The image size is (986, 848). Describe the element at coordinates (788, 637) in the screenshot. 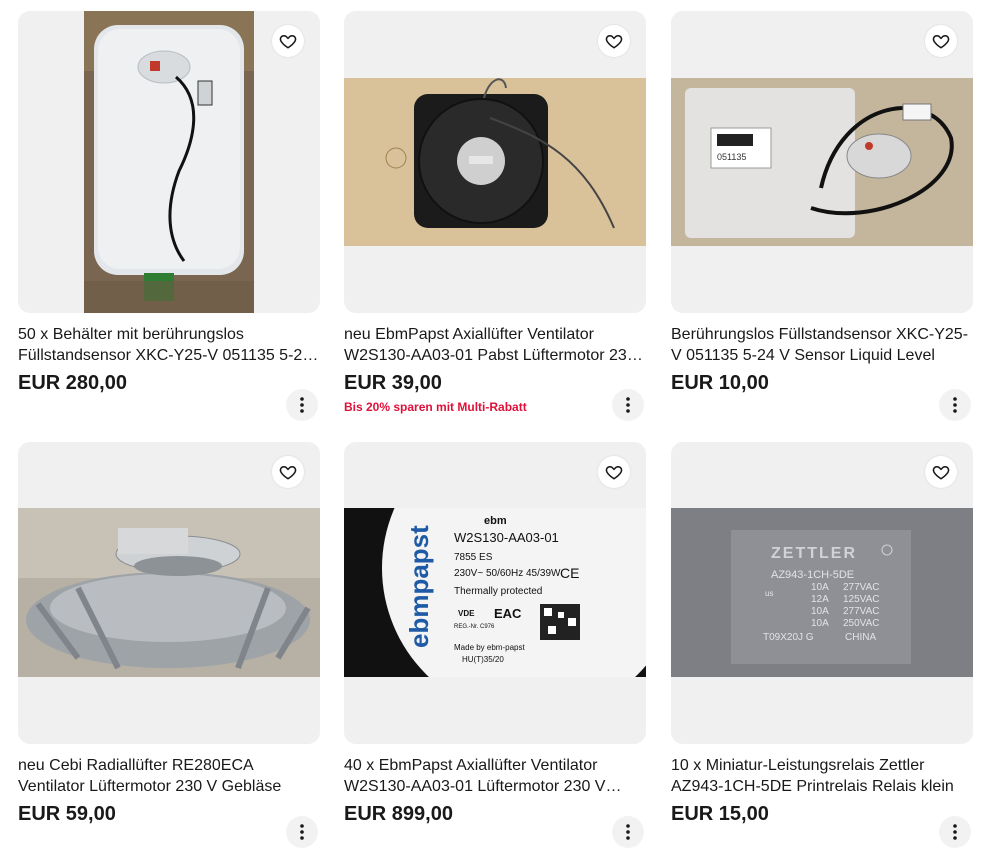

I see `relay-date-code: T09X20J G` at that location.